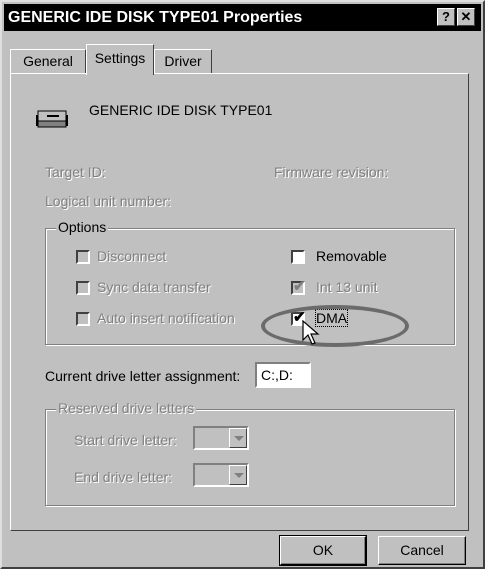 The height and width of the screenshot is (573, 489). I want to click on ok-button: OK, so click(323, 550).